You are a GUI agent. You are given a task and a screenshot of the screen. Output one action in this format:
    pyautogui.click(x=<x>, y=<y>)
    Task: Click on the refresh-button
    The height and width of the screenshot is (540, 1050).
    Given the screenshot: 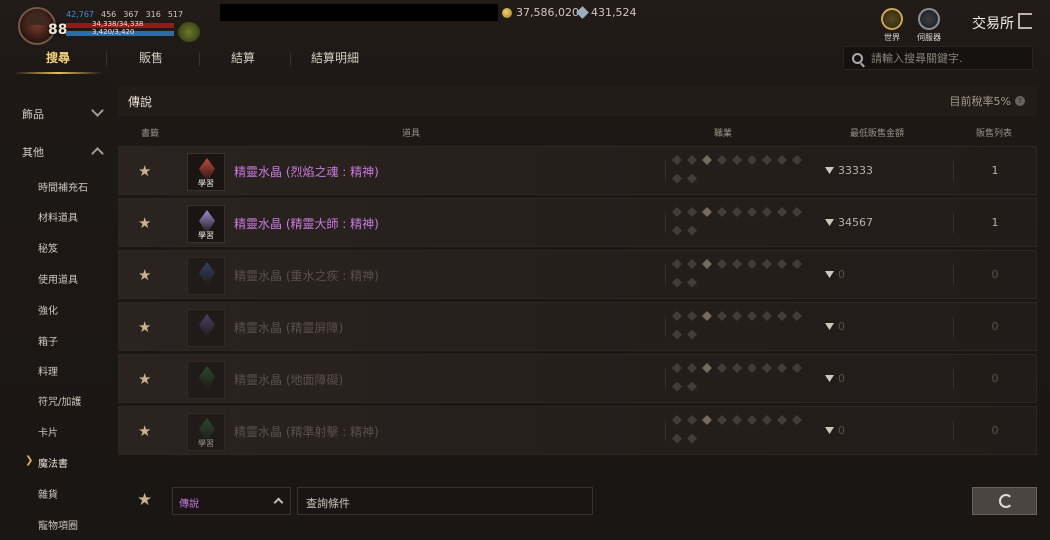 What is the action you would take?
    pyautogui.click(x=1004, y=501)
    